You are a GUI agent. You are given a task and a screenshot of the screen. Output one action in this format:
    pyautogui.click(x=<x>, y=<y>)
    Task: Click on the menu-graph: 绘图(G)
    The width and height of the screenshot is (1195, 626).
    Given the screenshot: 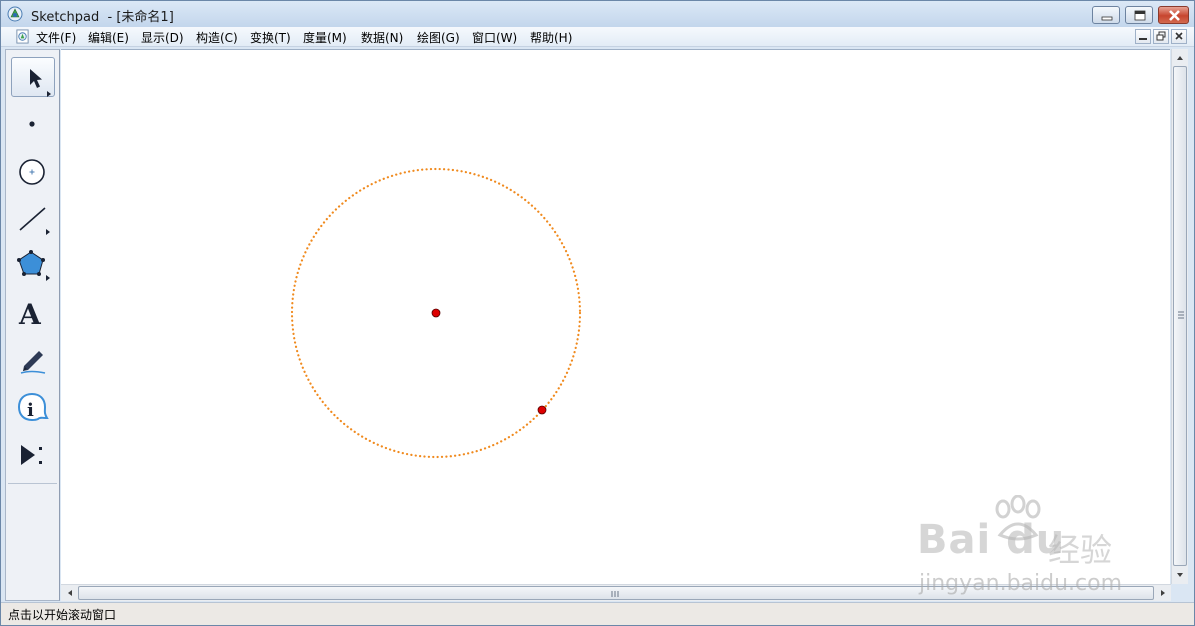 What is the action you would take?
    pyautogui.click(x=438, y=37)
    